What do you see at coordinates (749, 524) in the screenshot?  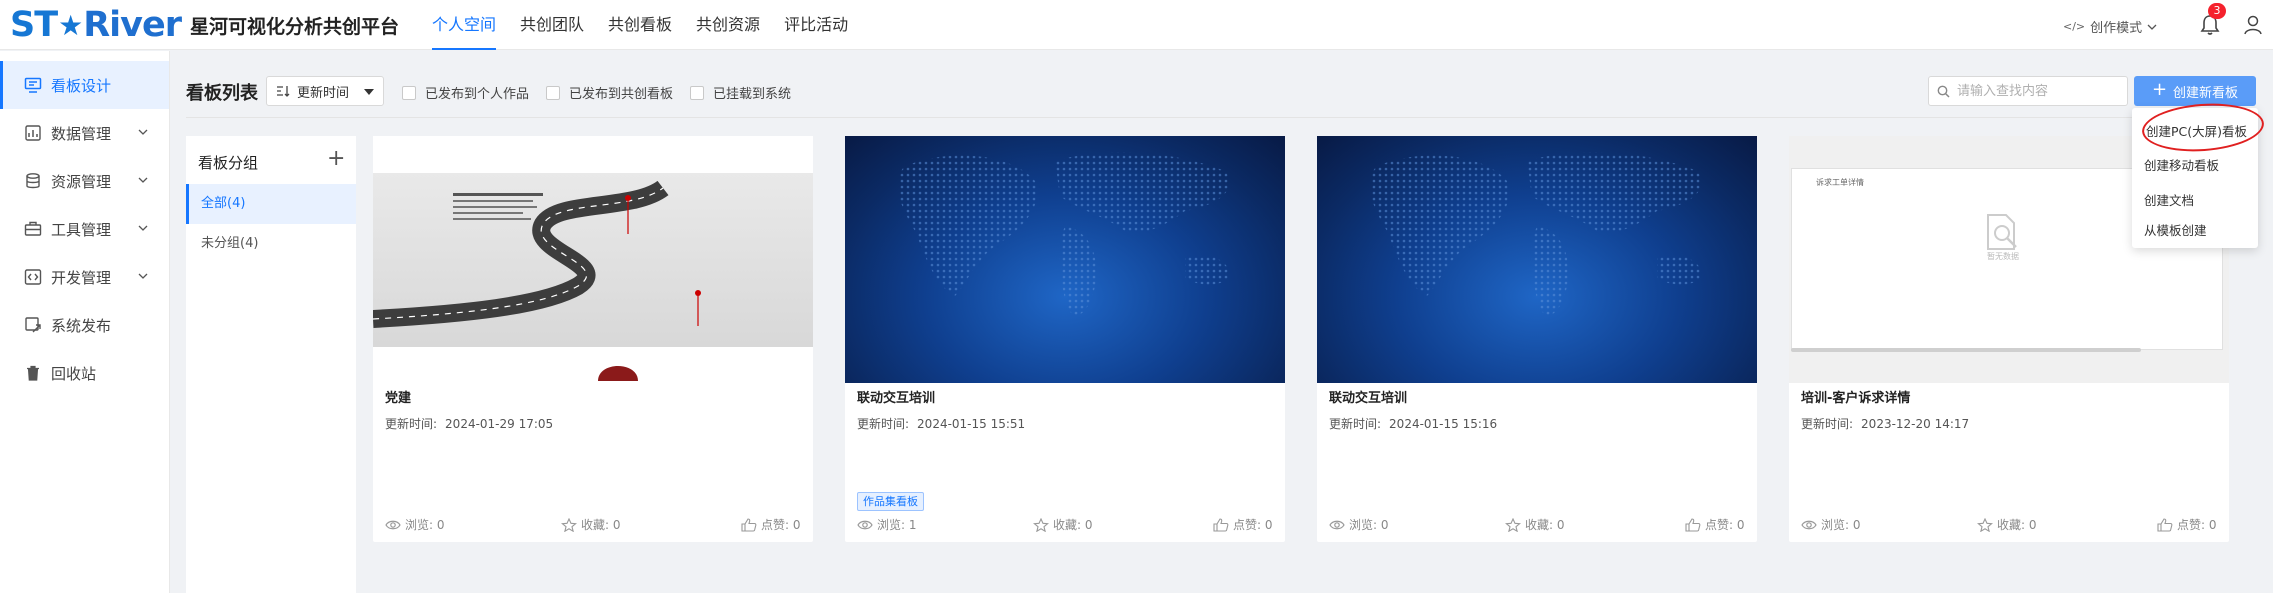 I see `thumbs-up-icon` at bounding box center [749, 524].